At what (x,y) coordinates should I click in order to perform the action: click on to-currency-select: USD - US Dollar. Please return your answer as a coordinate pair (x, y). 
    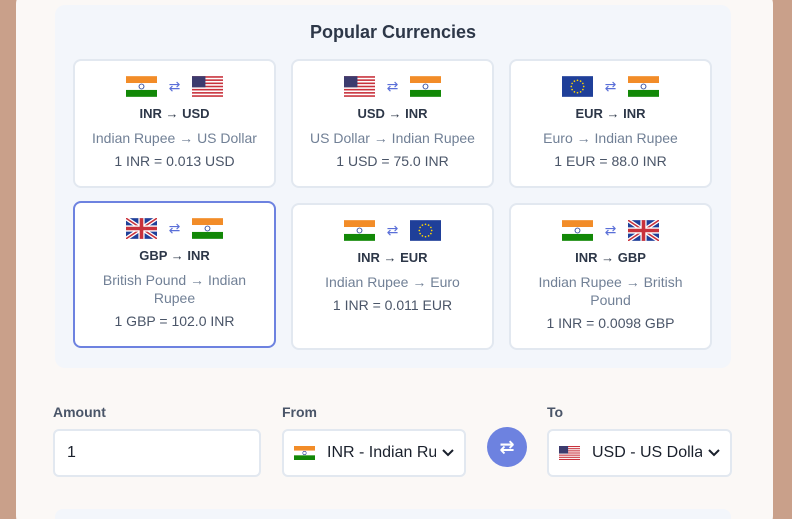
    Looking at the image, I should click on (639, 453).